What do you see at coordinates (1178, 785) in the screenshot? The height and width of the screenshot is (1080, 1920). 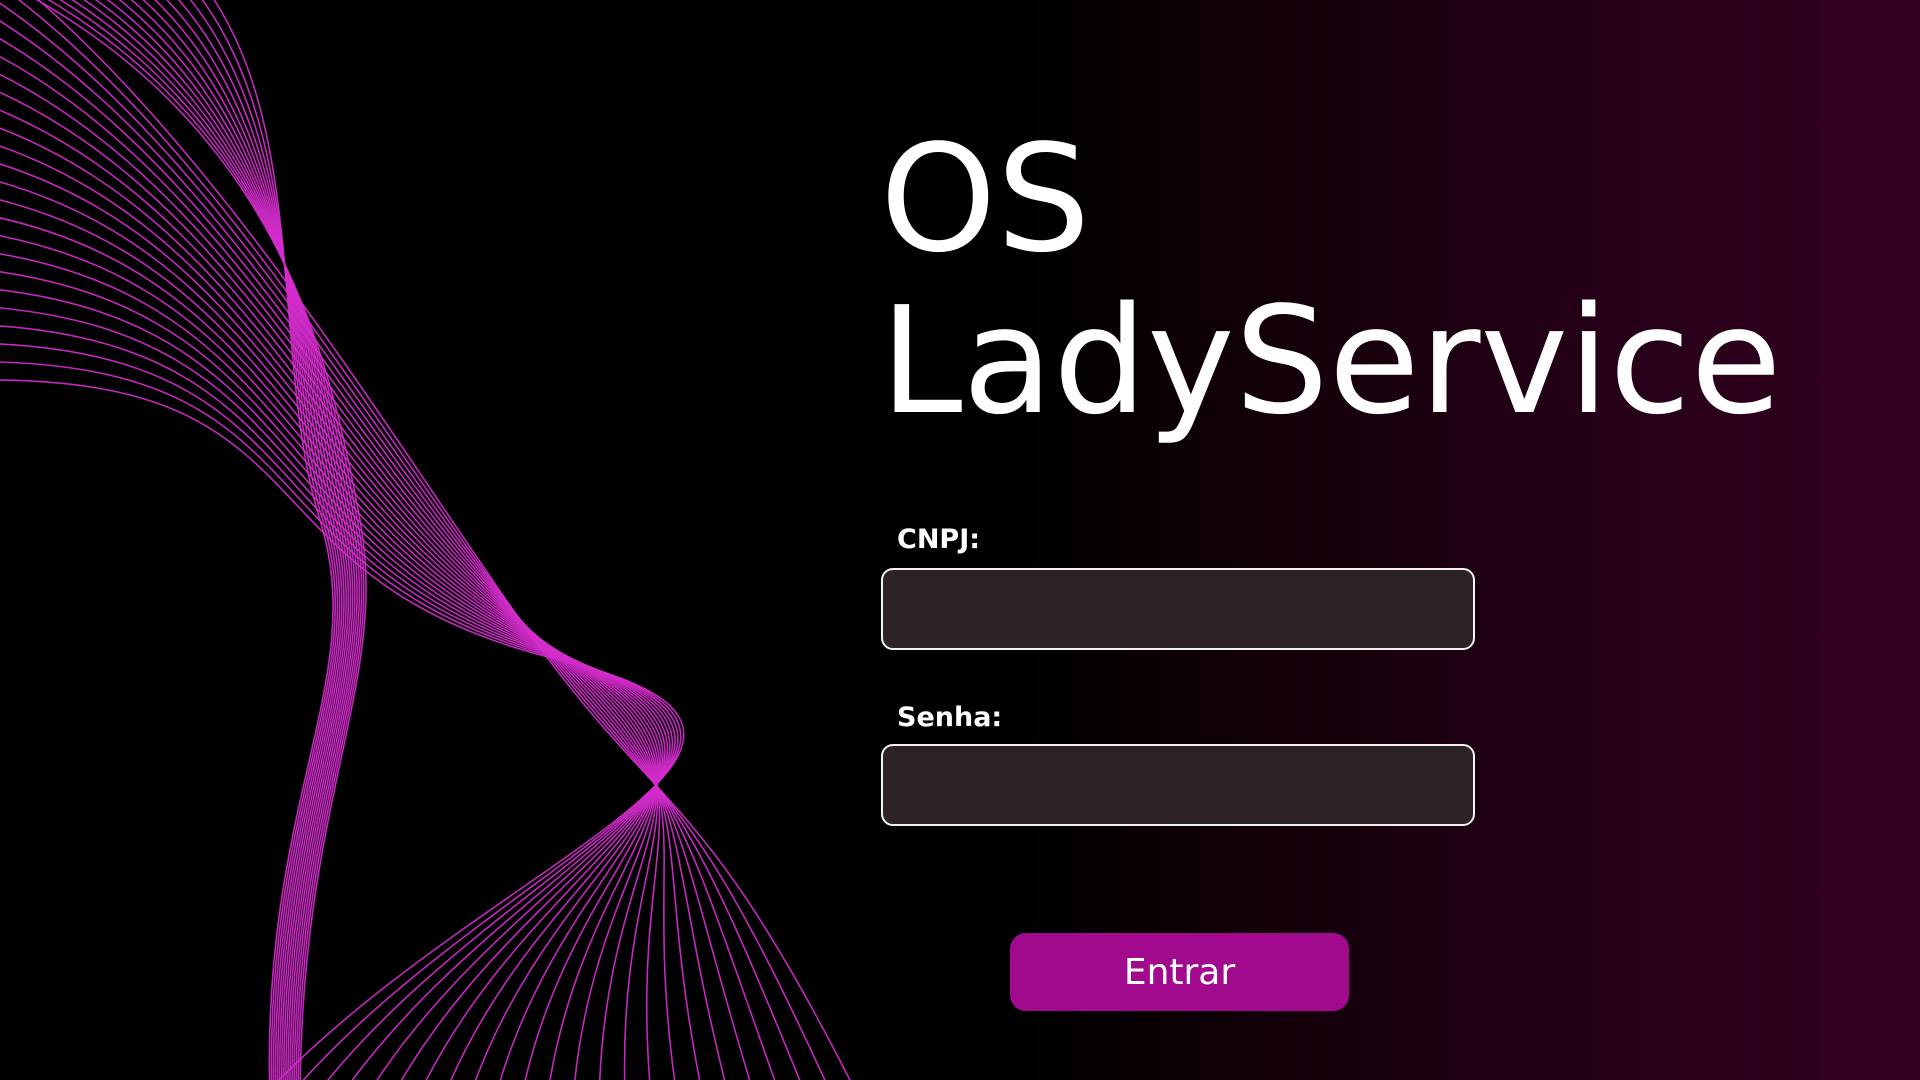 I see `senha-input` at bounding box center [1178, 785].